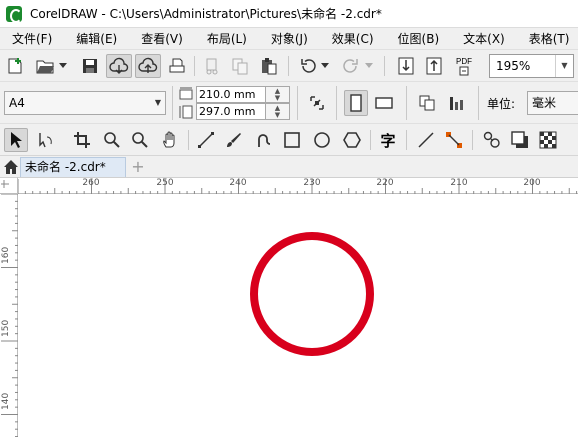  What do you see at coordinates (356, 103) in the screenshot?
I see `portrait-orientation-icon` at bounding box center [356, 103].